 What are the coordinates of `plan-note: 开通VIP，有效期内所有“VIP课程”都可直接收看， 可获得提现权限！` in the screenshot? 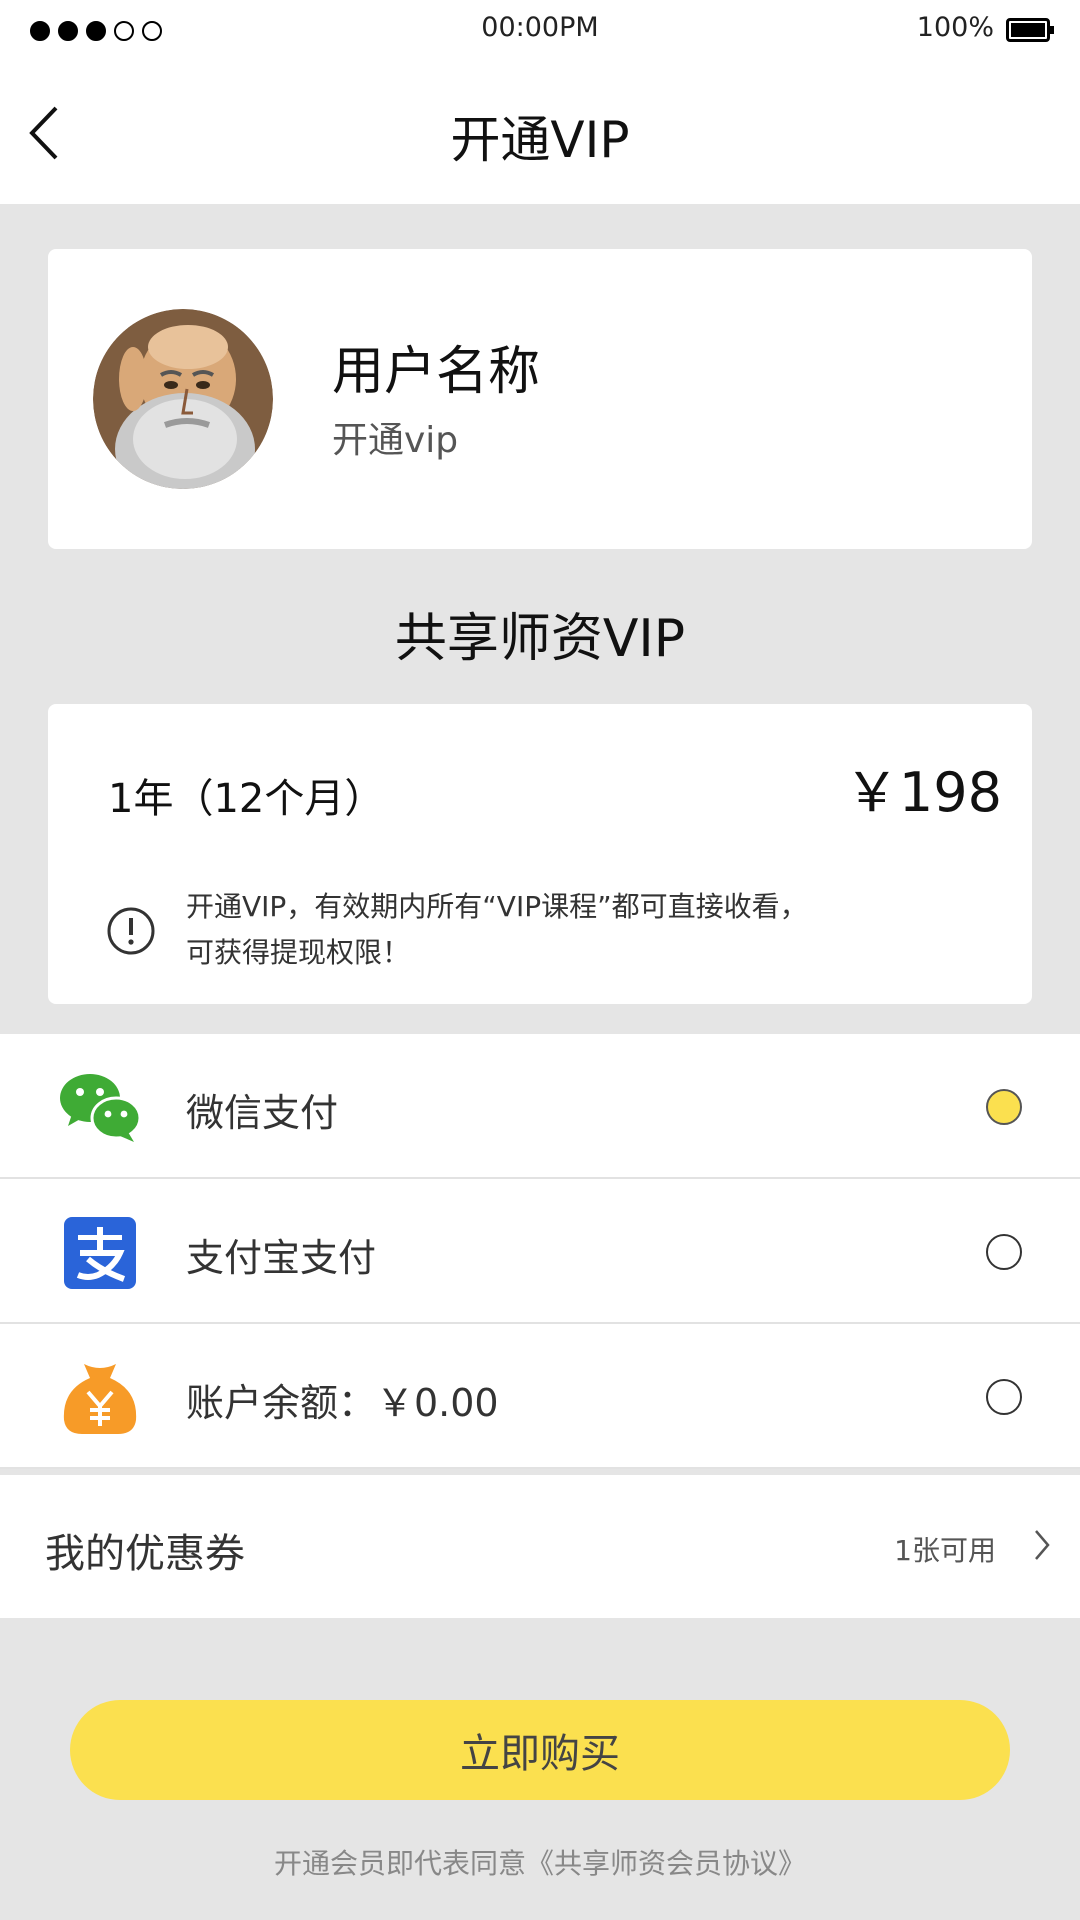 It's located at (536, 930).